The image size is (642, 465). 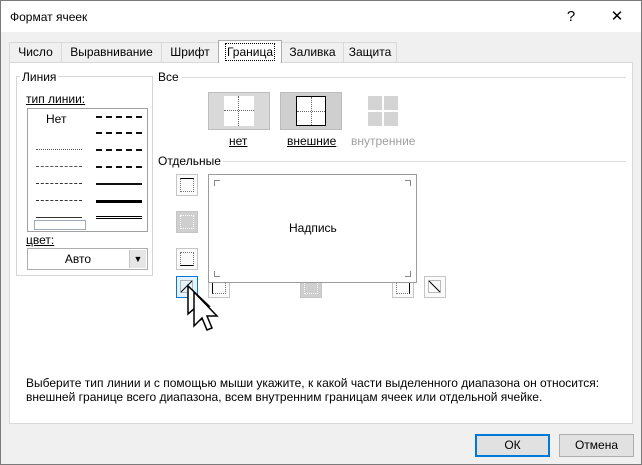 What do you see at coordinates (59, 149) in the screenshot?
I see `line-style-hair` at bounding box center [59, 149].